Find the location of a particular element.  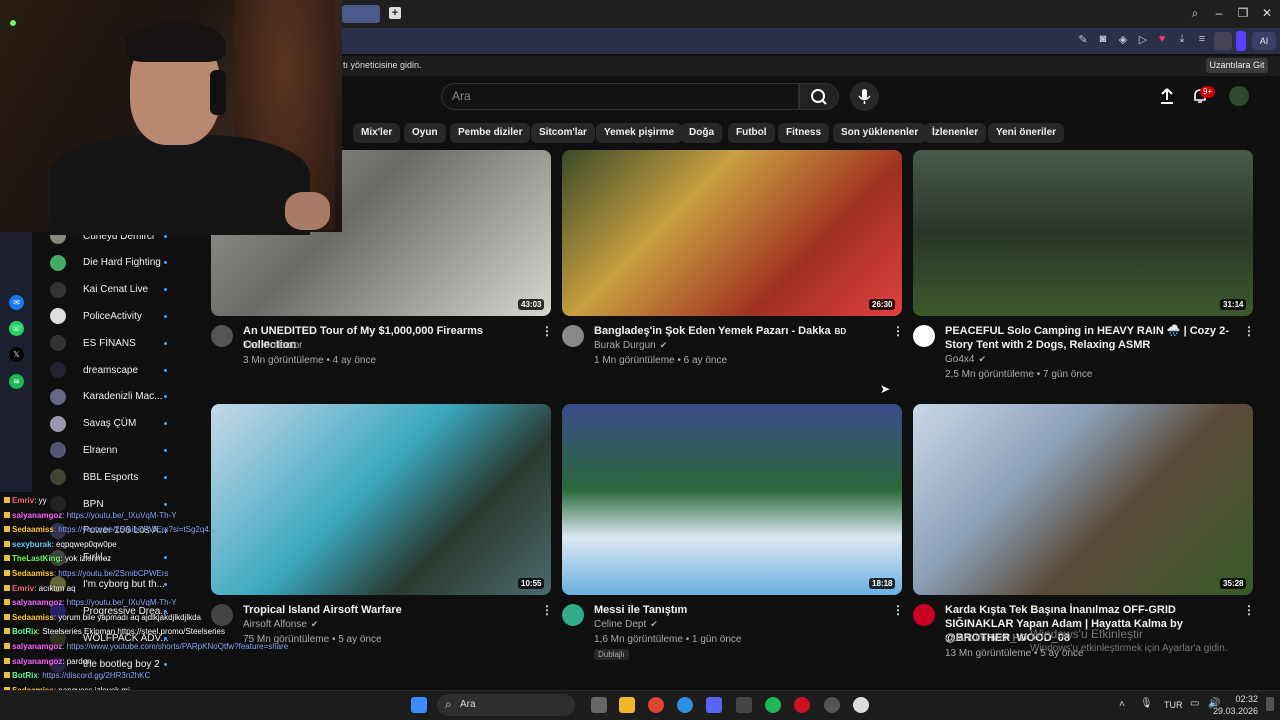

x-icon: 𝕏 is located at coordinates (16, 354).